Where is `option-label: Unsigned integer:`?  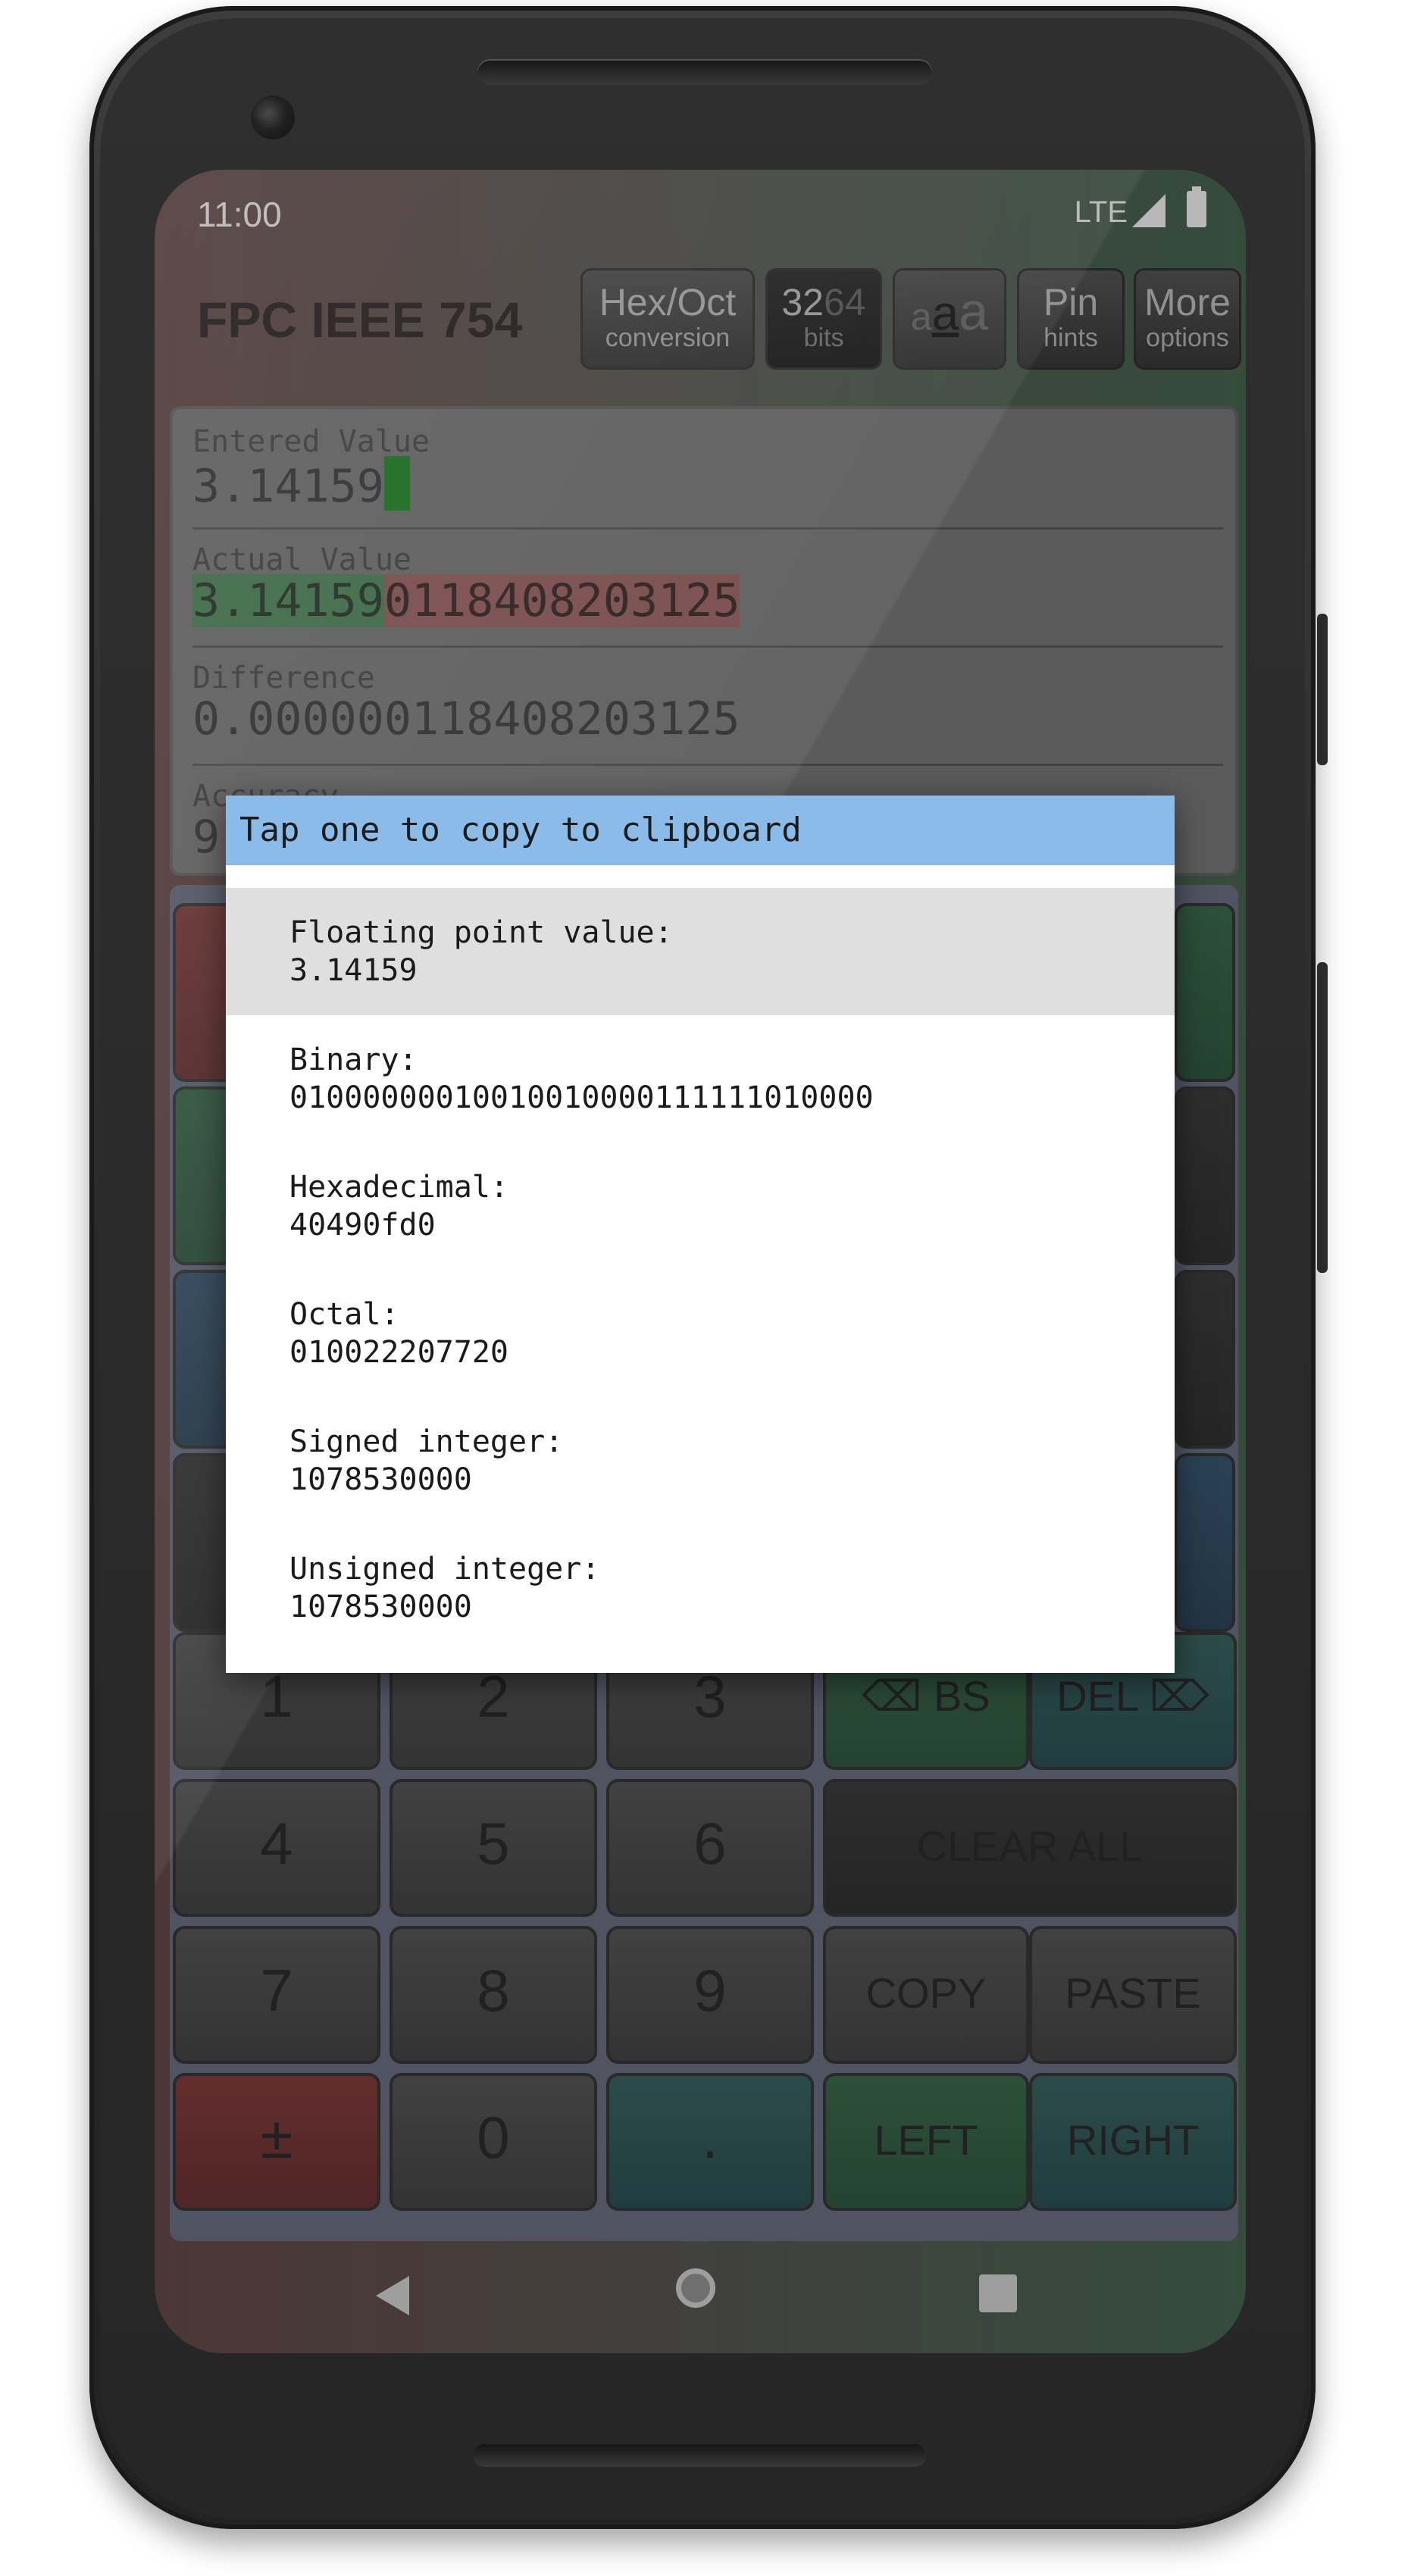 option-label: Unsigned integer: is located at coordinates (444, 1570).